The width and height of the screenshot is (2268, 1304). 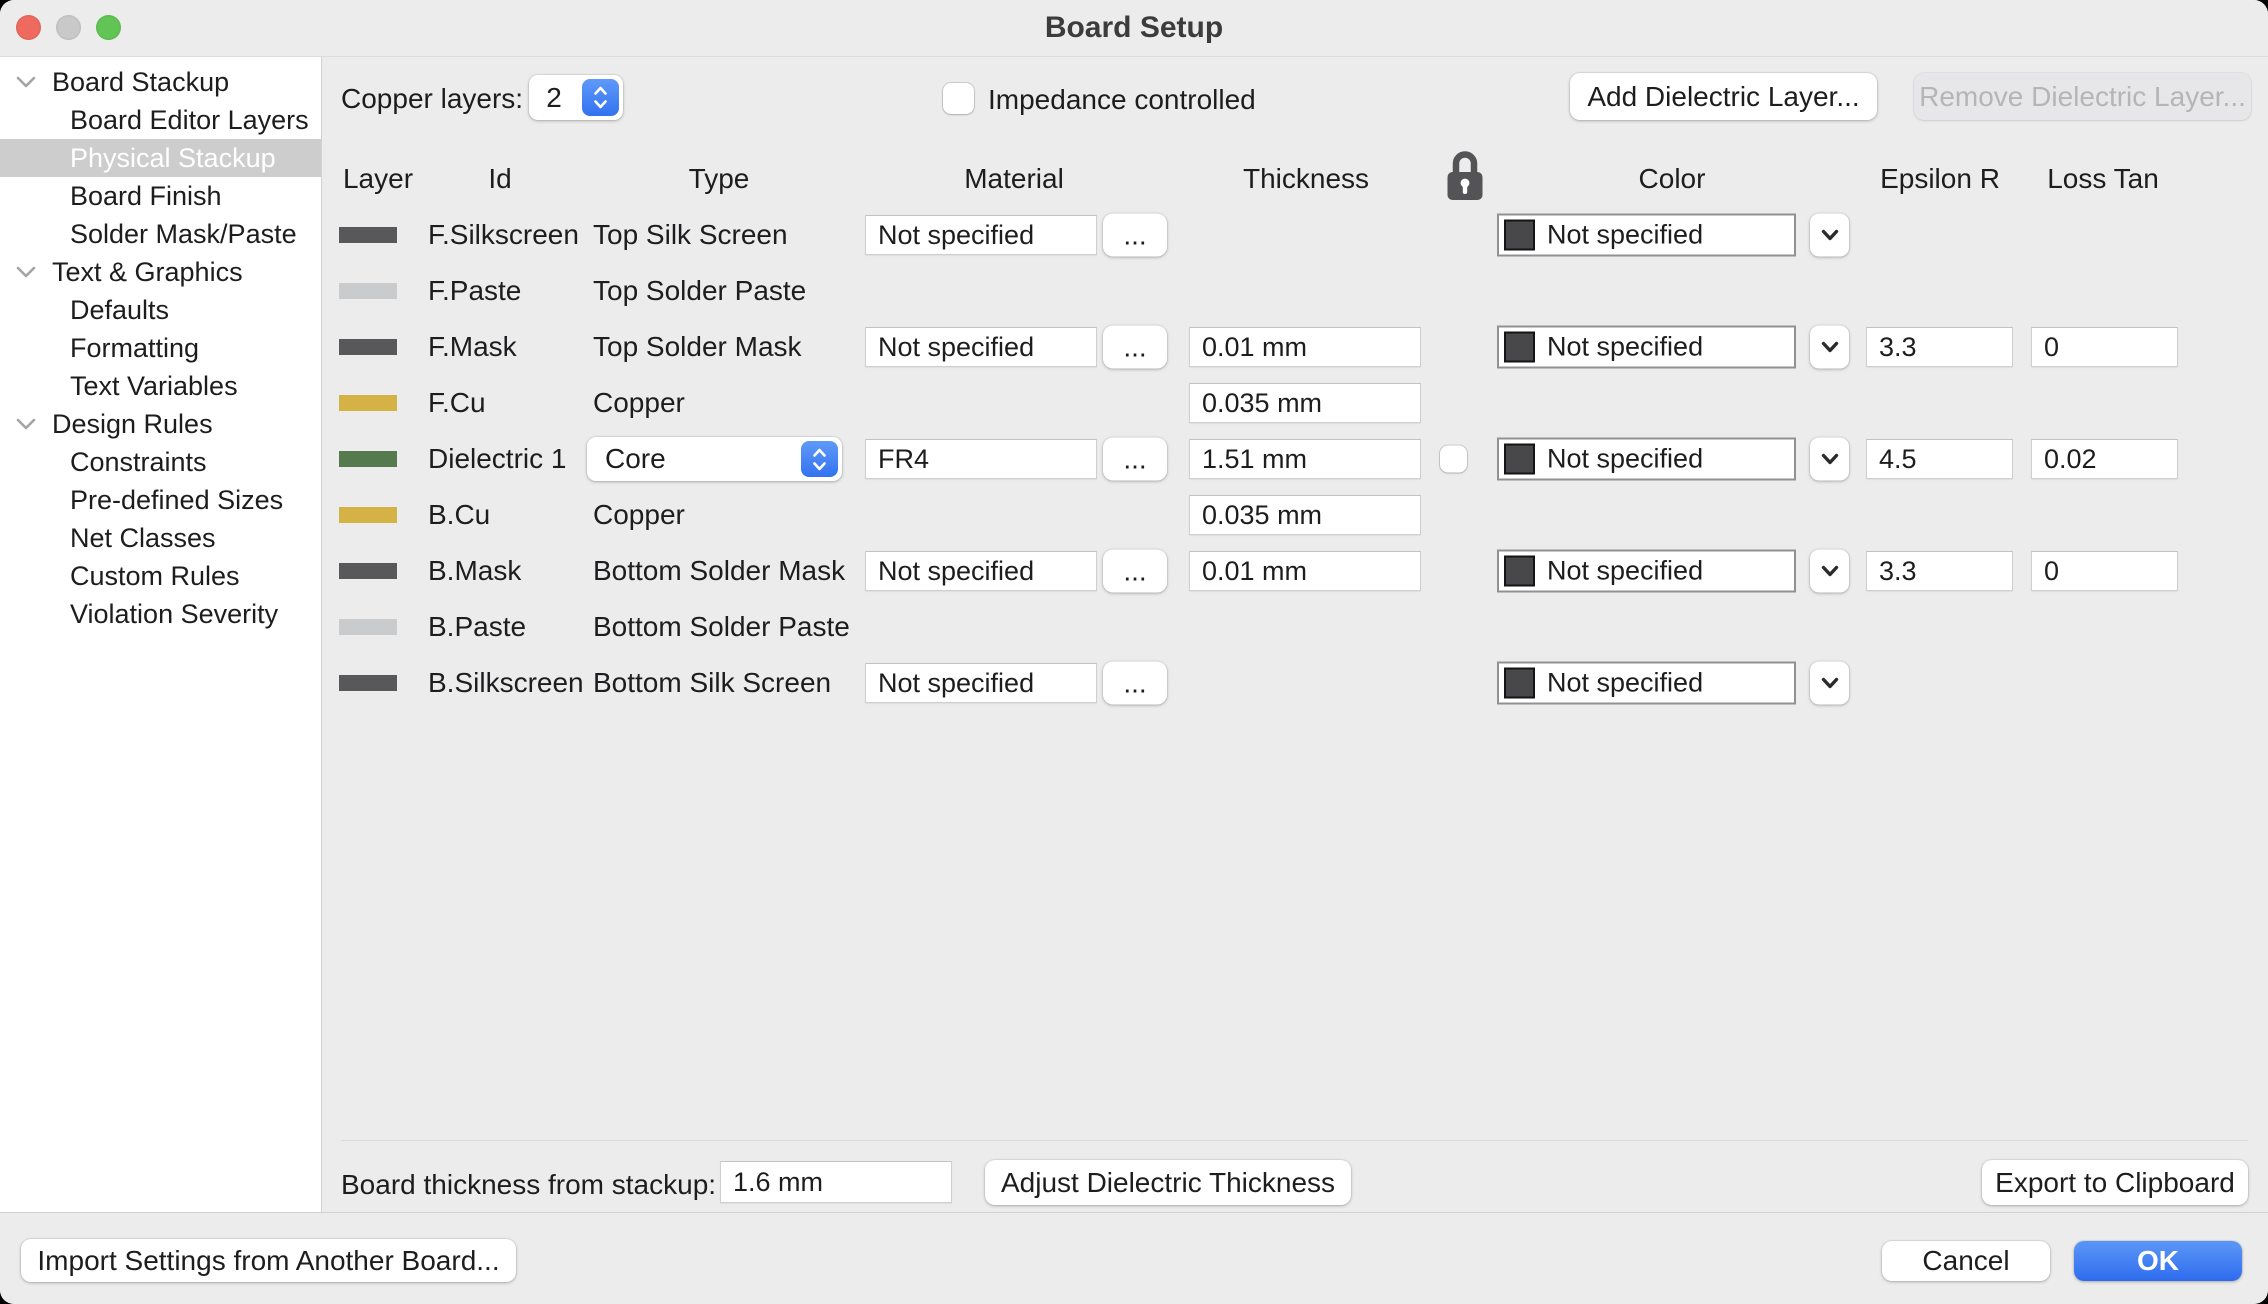 I want to click on layer-type-label: Copper, so click(x=639, y=514).